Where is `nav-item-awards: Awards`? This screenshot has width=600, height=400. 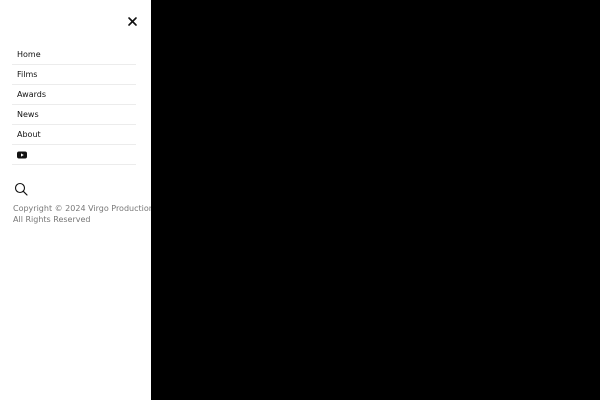 nav-item-awards: Awards is located at coordinates (74, 95).